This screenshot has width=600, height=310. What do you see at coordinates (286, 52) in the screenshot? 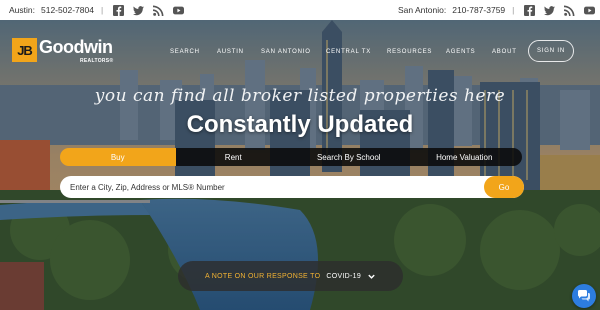
I see `nav-item-san-antonio: SAN ANTONIO` at bounding box center [286, 52].